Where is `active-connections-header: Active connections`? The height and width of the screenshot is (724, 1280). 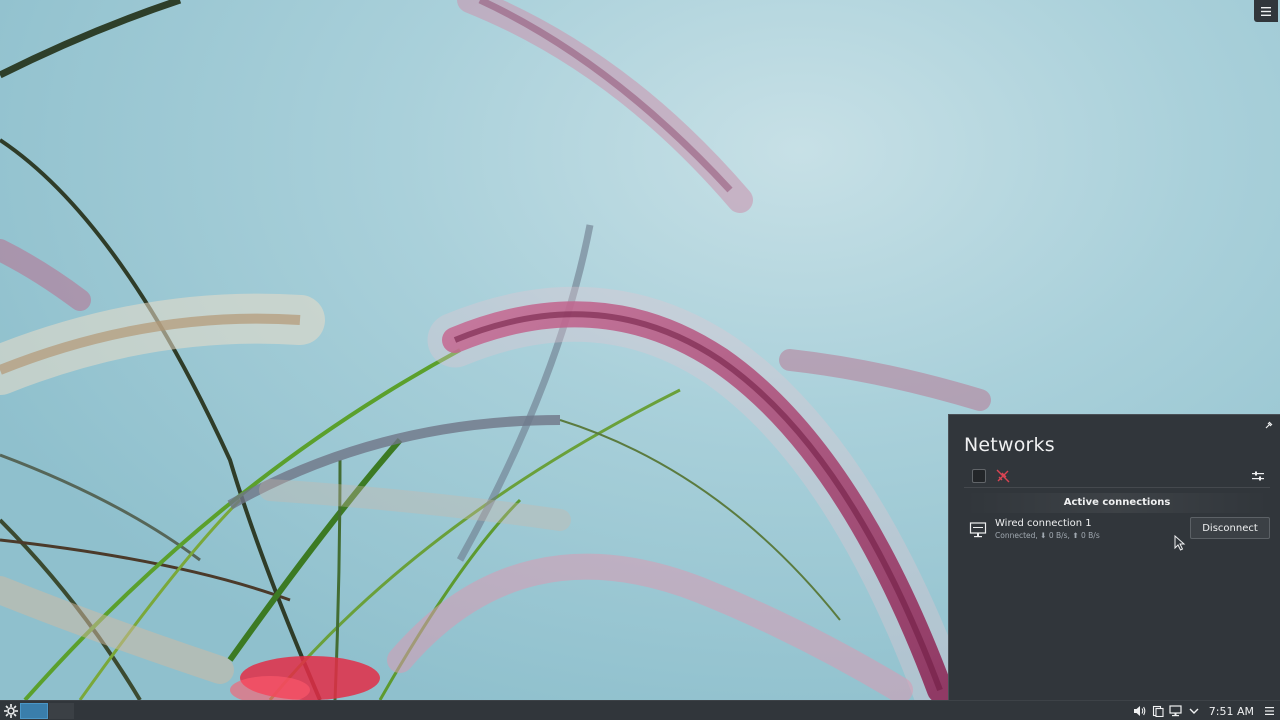 active-connections-header: Active connections is located at coordinates (1117, 503).